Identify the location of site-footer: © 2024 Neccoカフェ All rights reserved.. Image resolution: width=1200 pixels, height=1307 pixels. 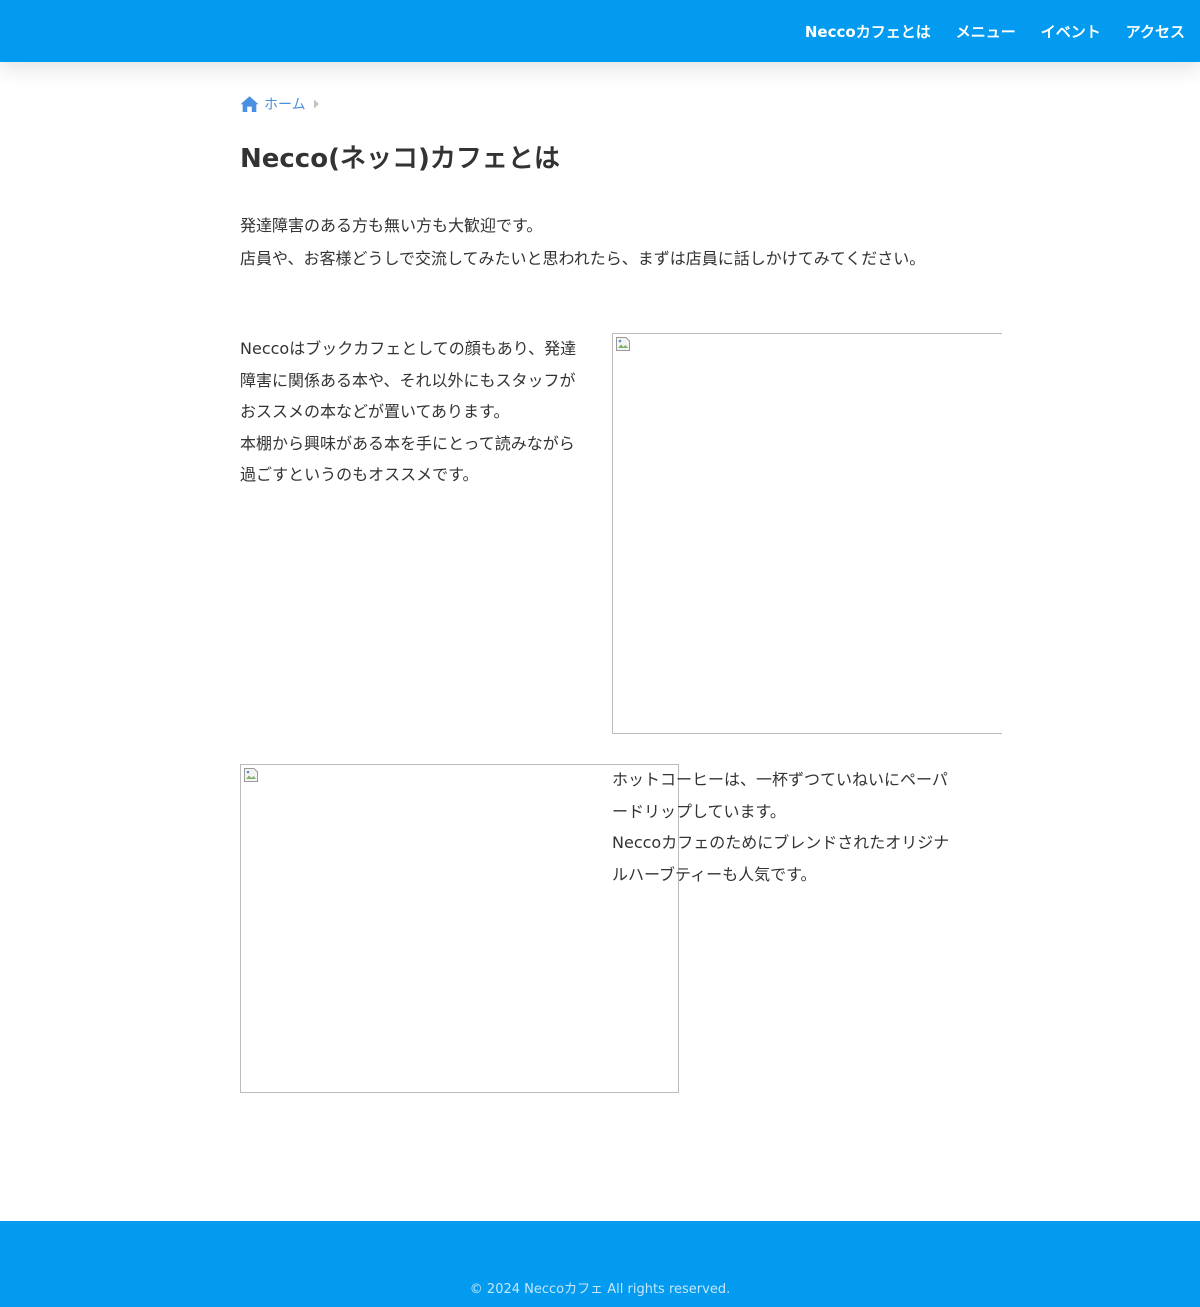
(600, 1264).